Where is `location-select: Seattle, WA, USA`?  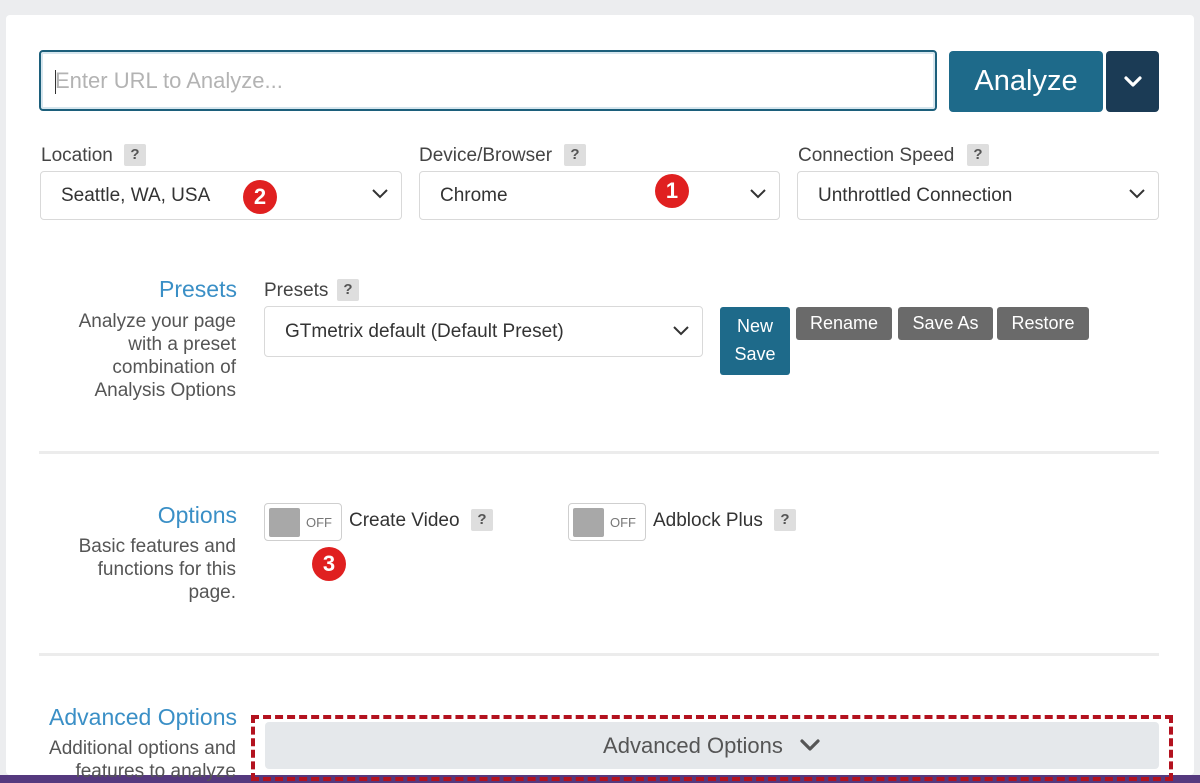
location-select: Seattle, WA, USA is located at coordinates (221, 195).